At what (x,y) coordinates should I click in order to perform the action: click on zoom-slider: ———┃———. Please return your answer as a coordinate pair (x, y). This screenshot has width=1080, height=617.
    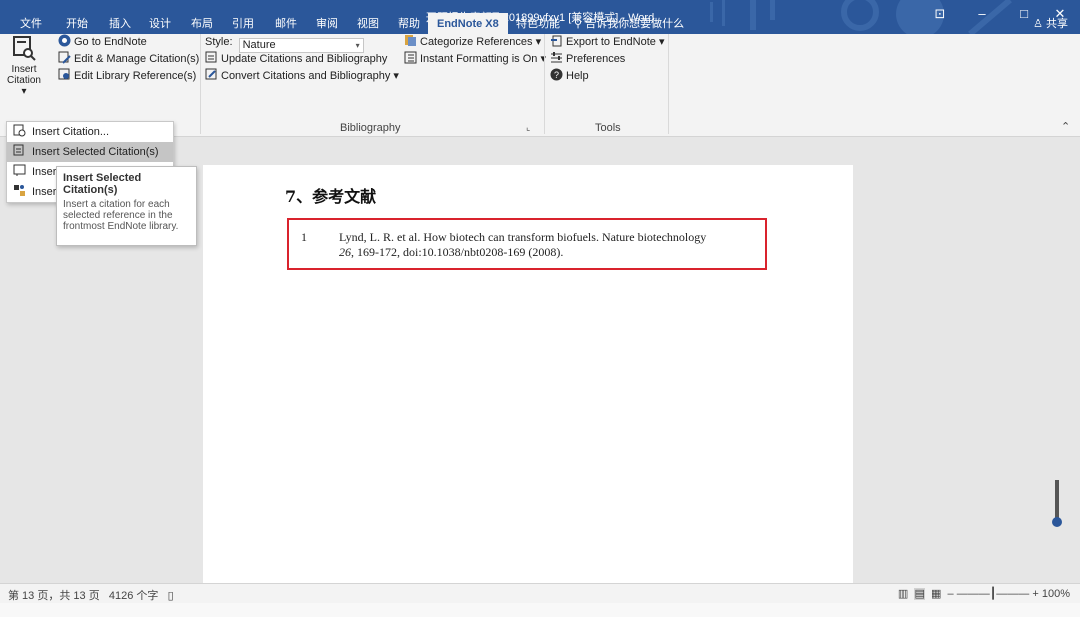
    Looking at the image, I should click on (993, 594).